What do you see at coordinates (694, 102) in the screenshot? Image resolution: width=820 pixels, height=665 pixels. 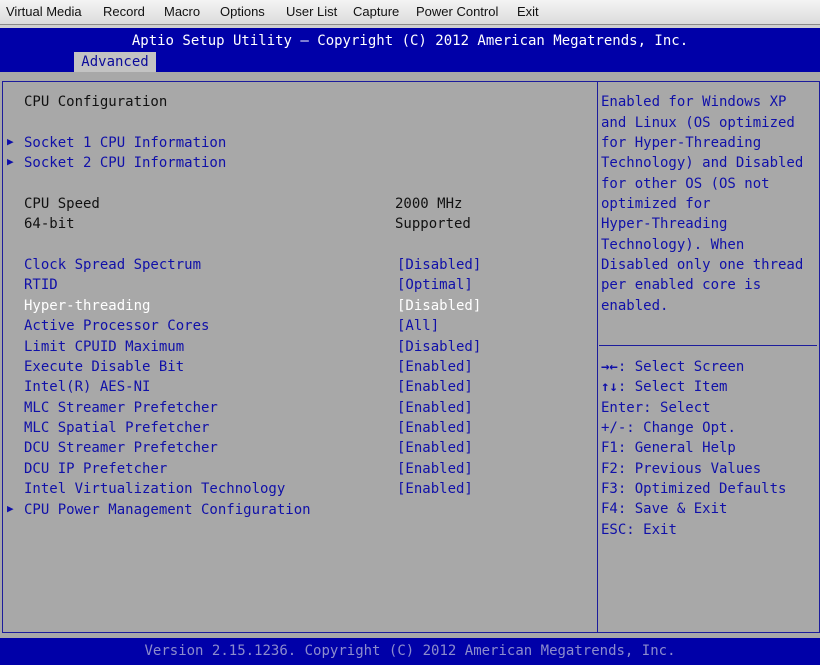 I see `help-line: Enabled for Windows XP` at bounding box center [694, 102].